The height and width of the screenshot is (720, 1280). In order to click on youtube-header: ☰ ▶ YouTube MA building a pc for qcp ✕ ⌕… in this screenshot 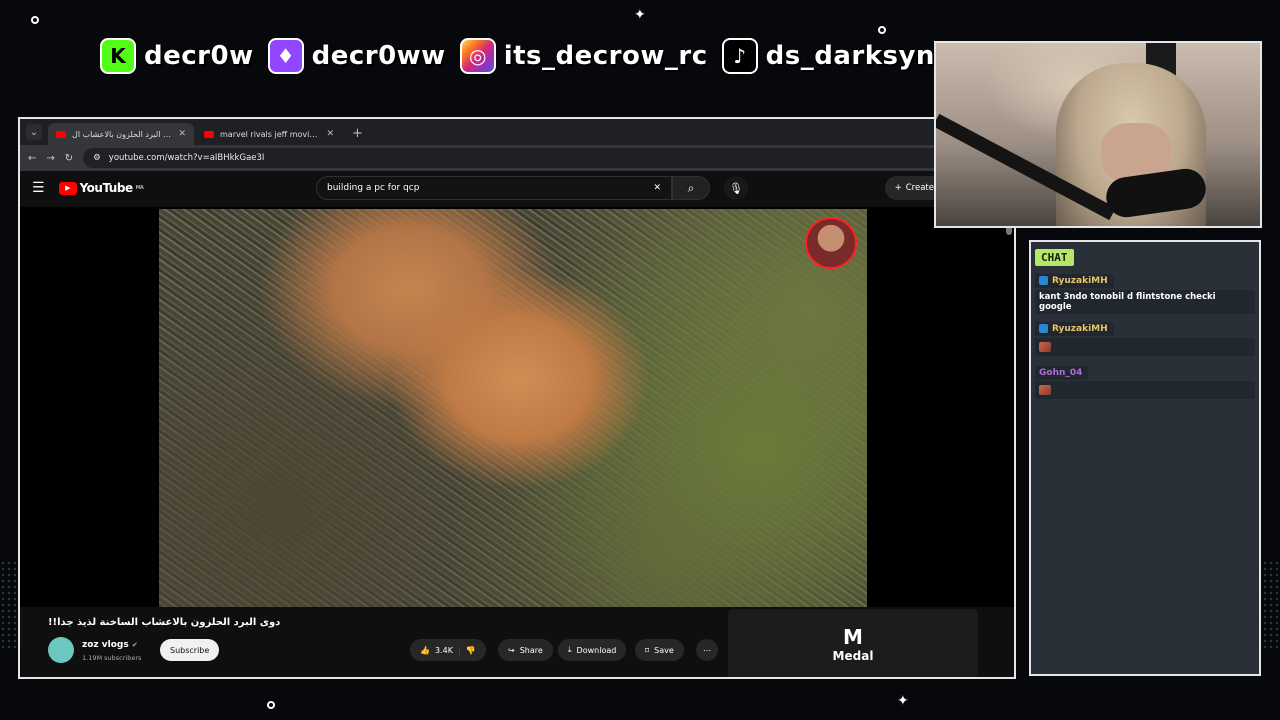, I will do `click(517, 188)`.